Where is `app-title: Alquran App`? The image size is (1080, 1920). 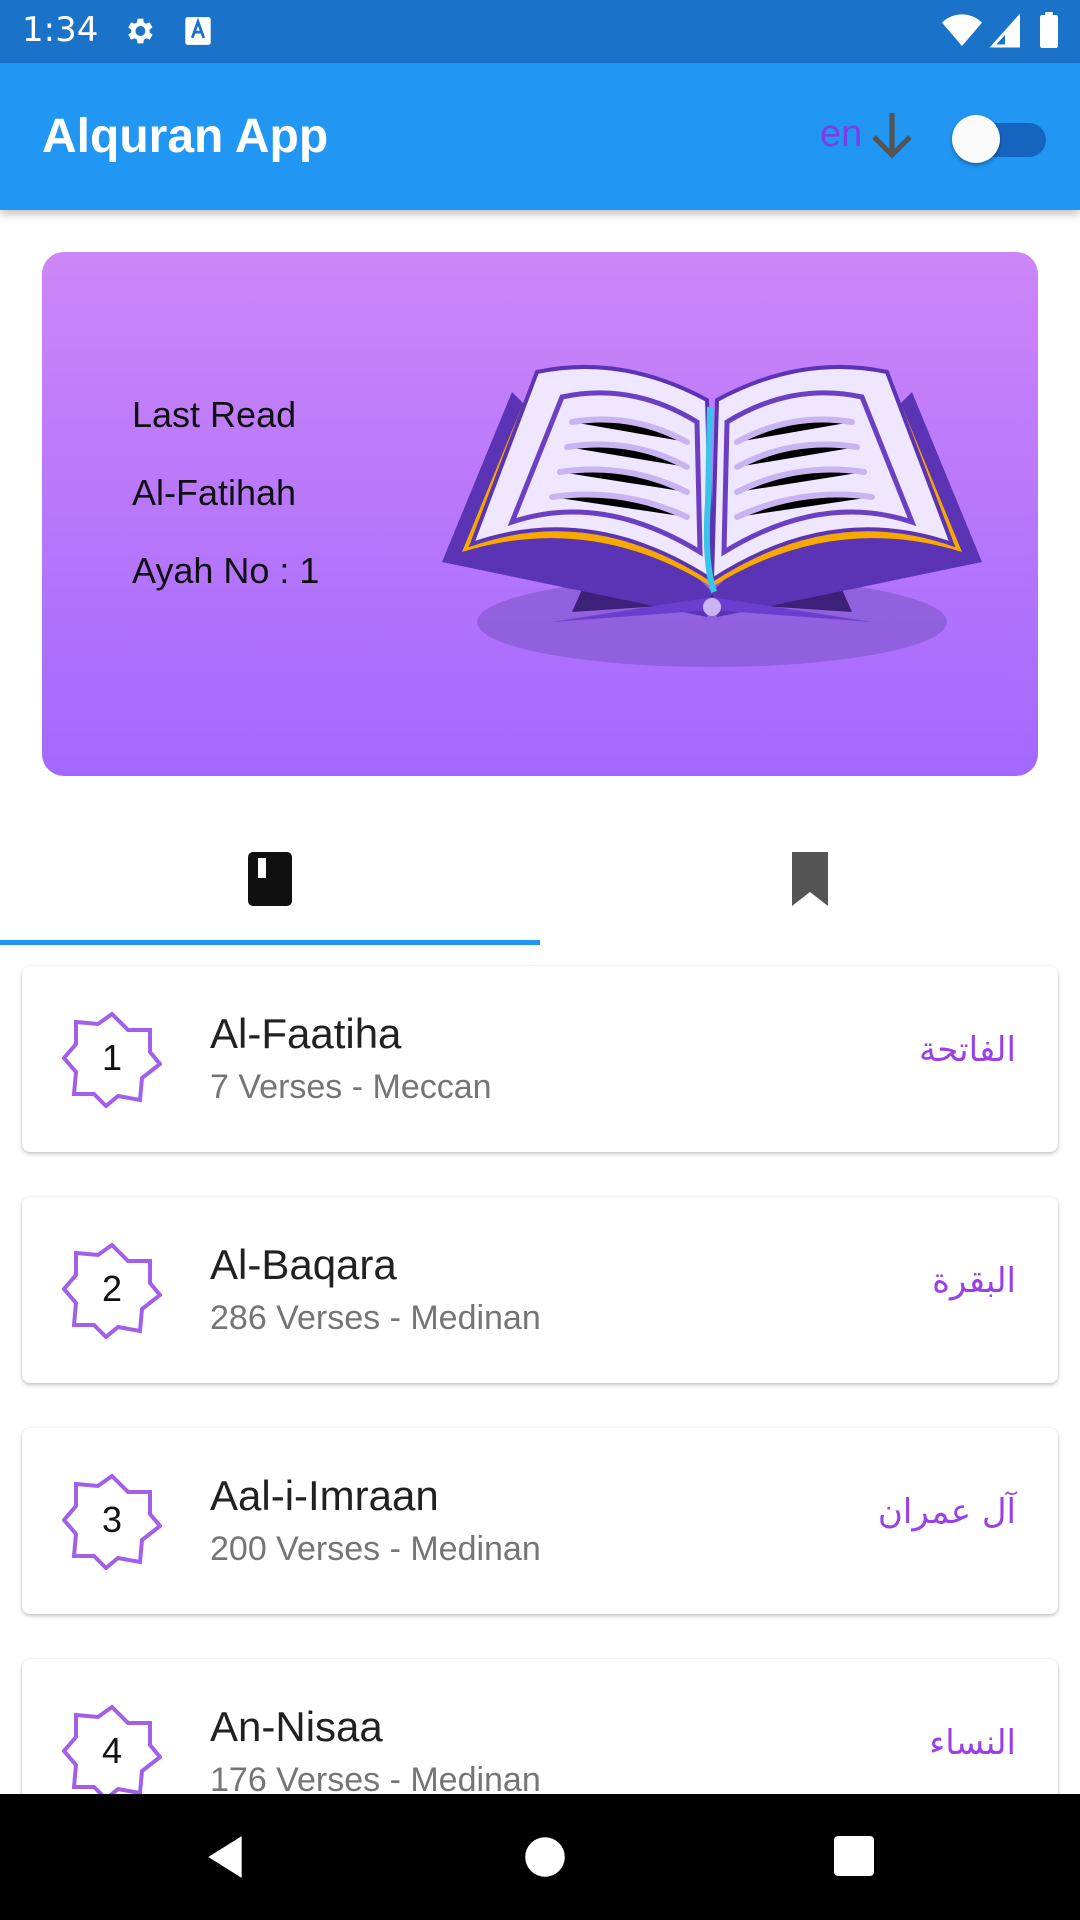 app-title: Alquran App is located at coordinates (185, 136).